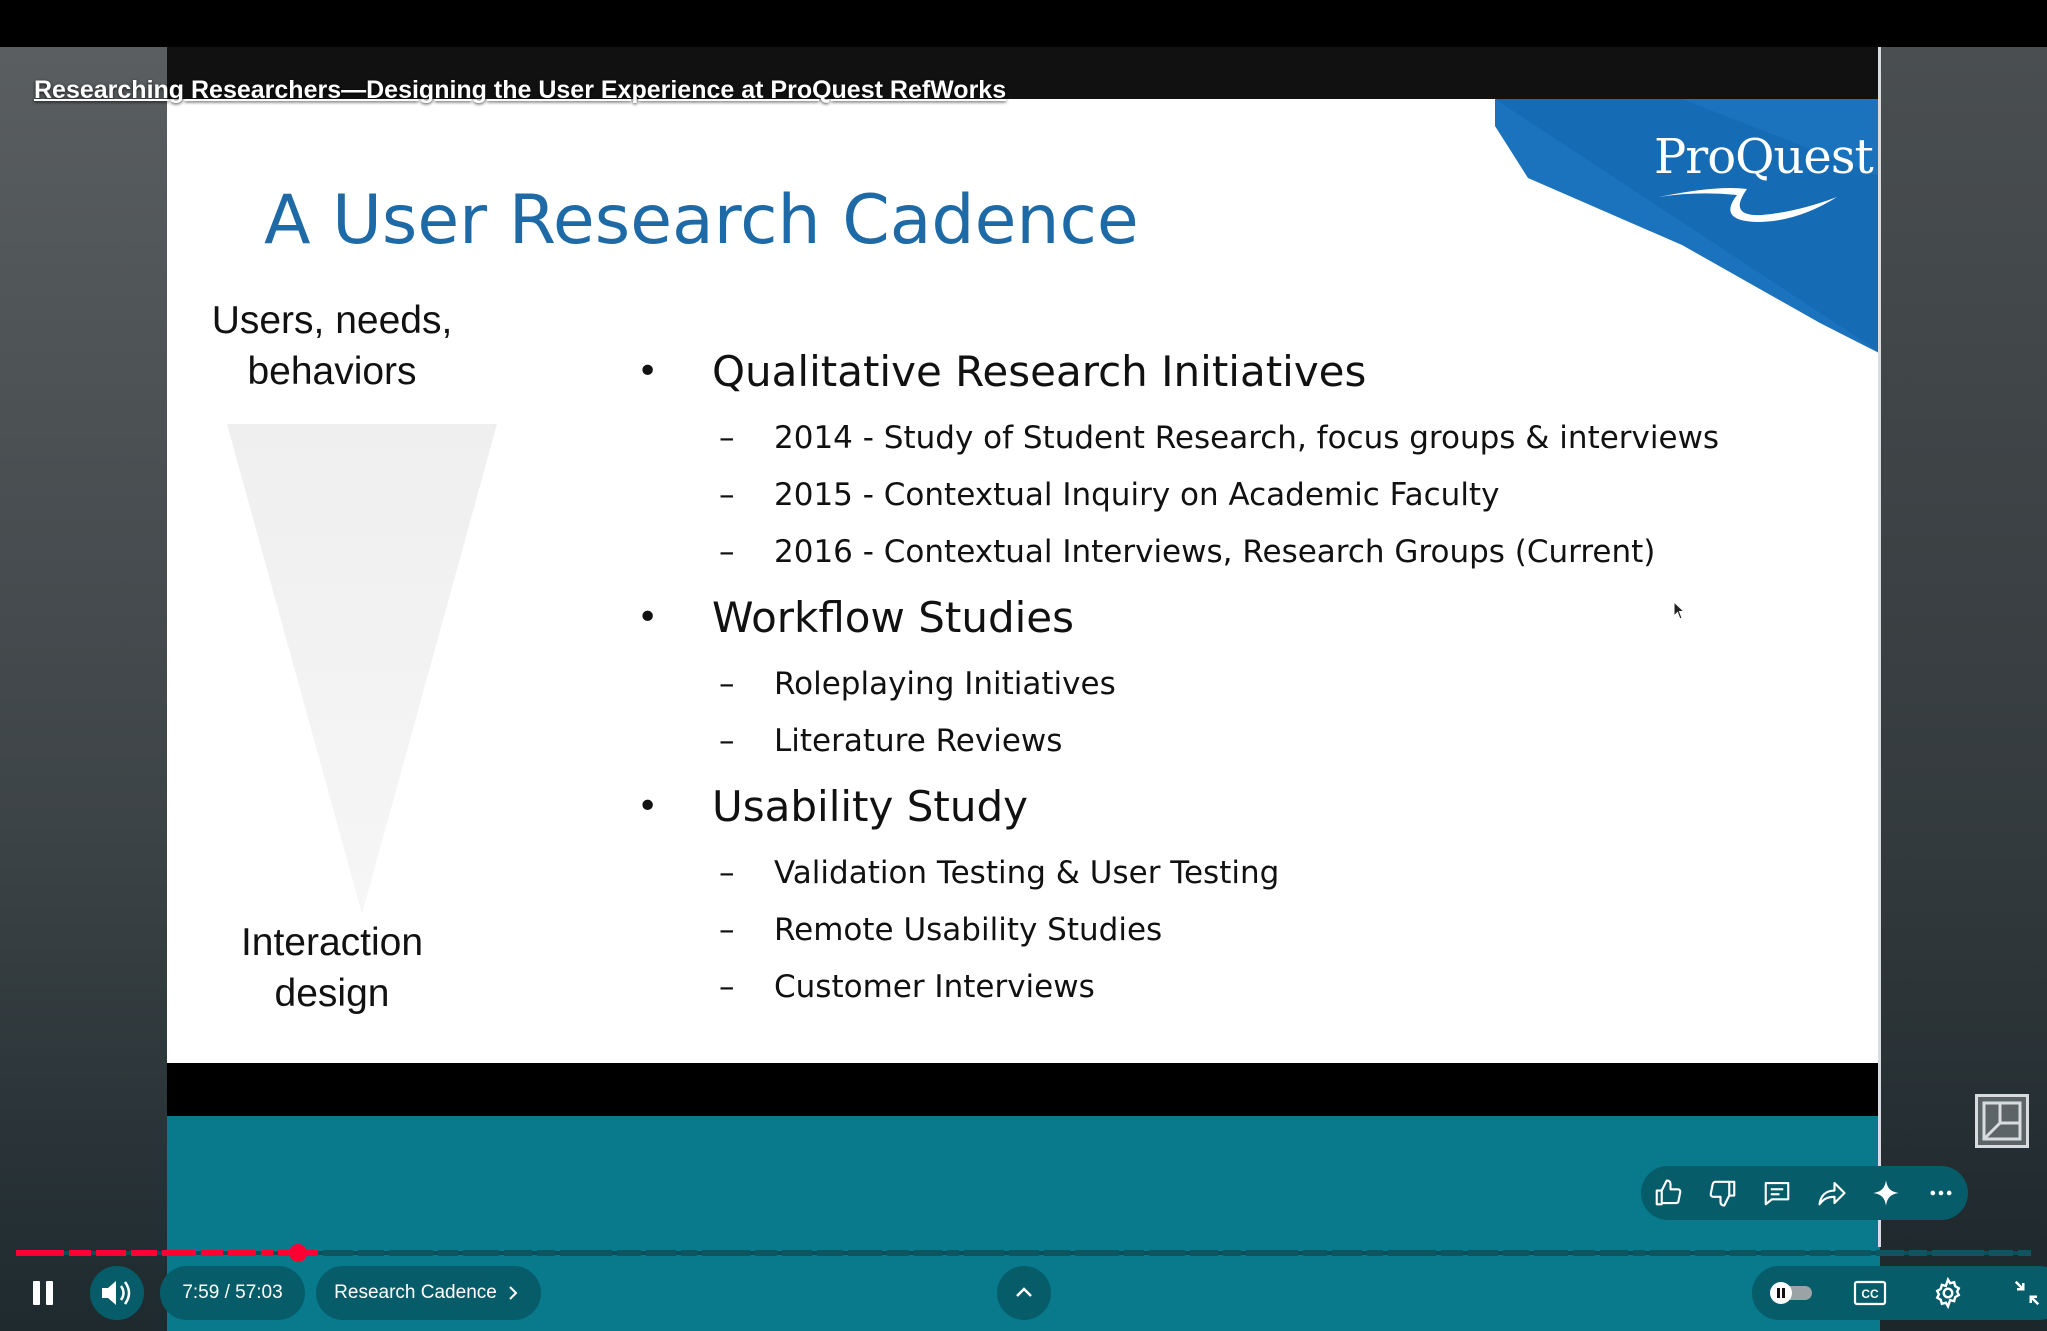 Image resolution: width=2047 pixels, height=1331 pixels. I want to click on svg-text: CC, so click(1870, 1294).